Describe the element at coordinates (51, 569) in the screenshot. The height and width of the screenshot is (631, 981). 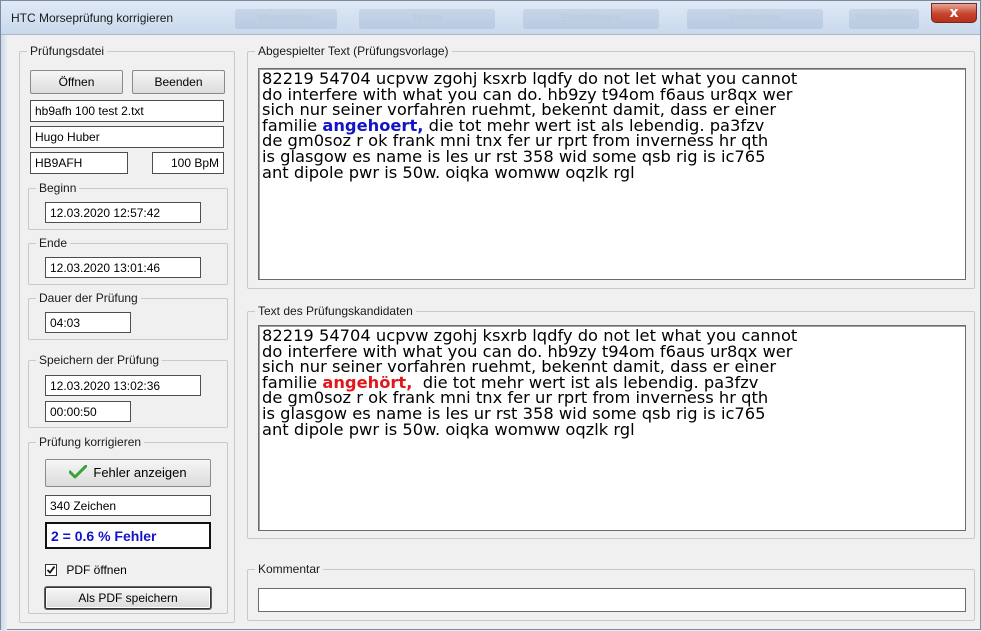
I see `pdf-open-checkbox-box` at that location.